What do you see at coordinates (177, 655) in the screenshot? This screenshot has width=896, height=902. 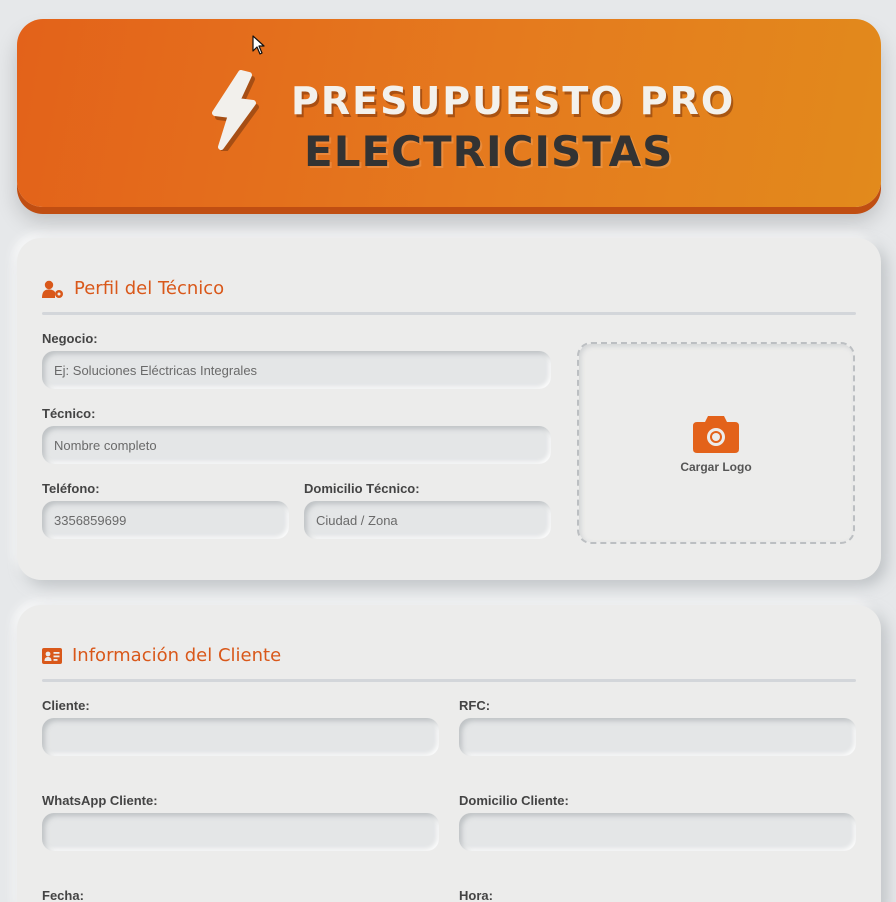 I see `client-section-title-text: Información del Cliente` at bounding box center [177, 655].